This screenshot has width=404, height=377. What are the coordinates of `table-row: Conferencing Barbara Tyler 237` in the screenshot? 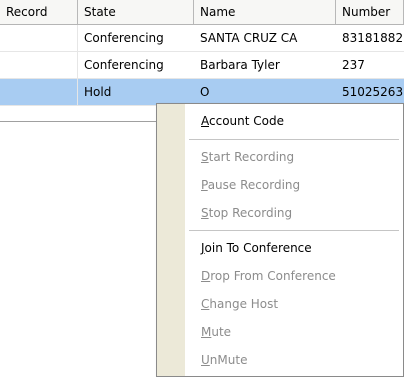 It's located at (202, 65).